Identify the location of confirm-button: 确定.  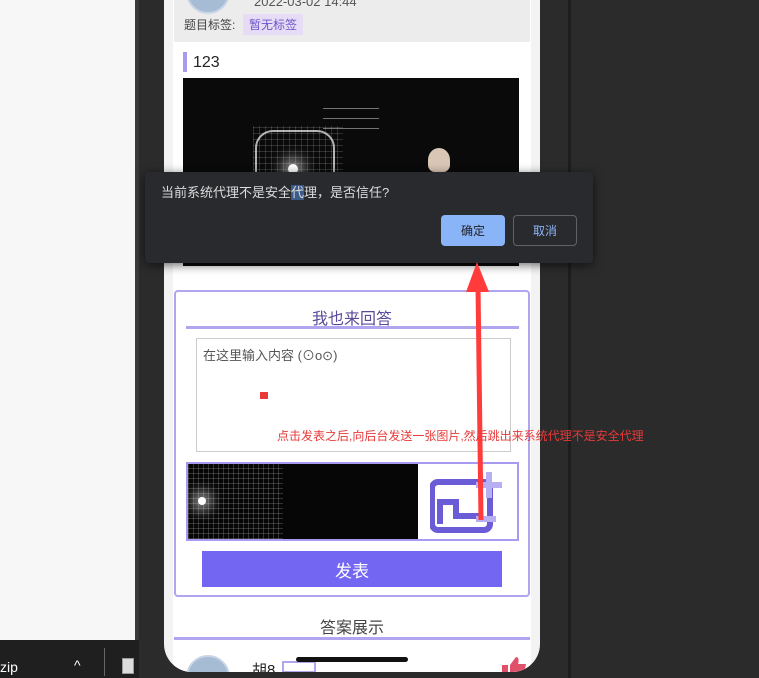
(473, 230).